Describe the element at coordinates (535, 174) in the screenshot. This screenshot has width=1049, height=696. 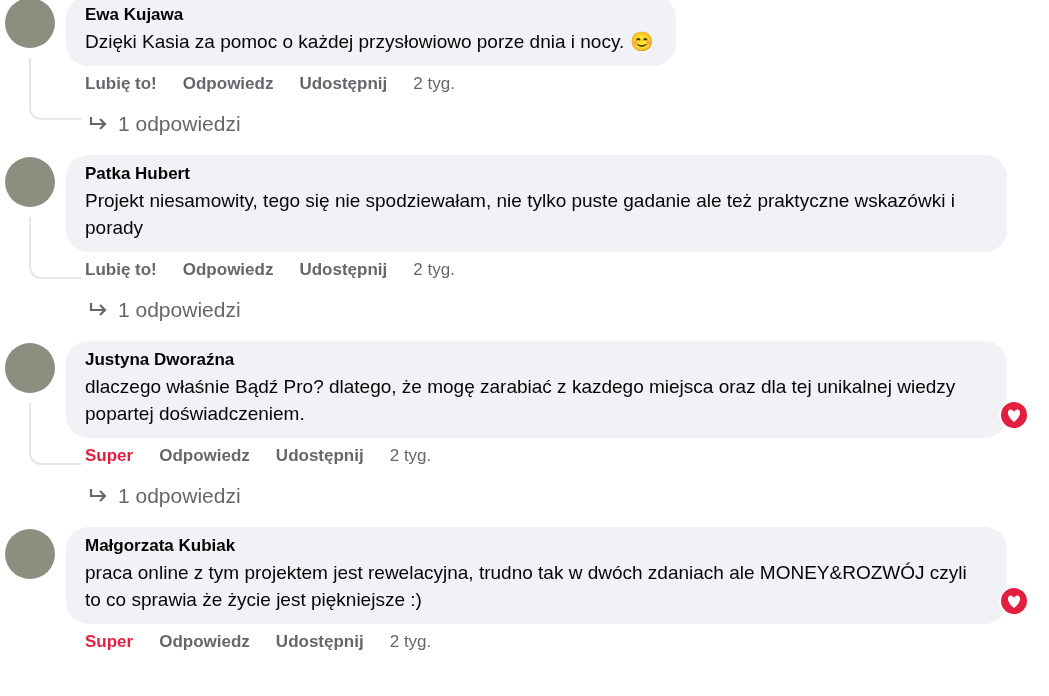
I see `author-name: Patka Hubert` at that location.